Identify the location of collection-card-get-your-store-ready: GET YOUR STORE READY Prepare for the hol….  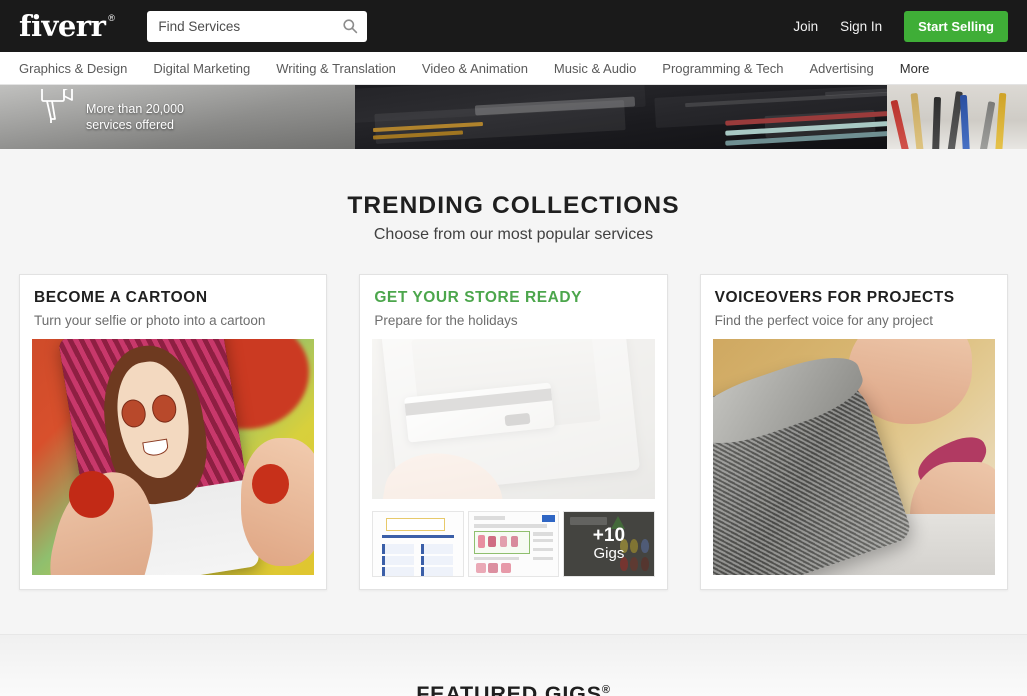
(513, 432).